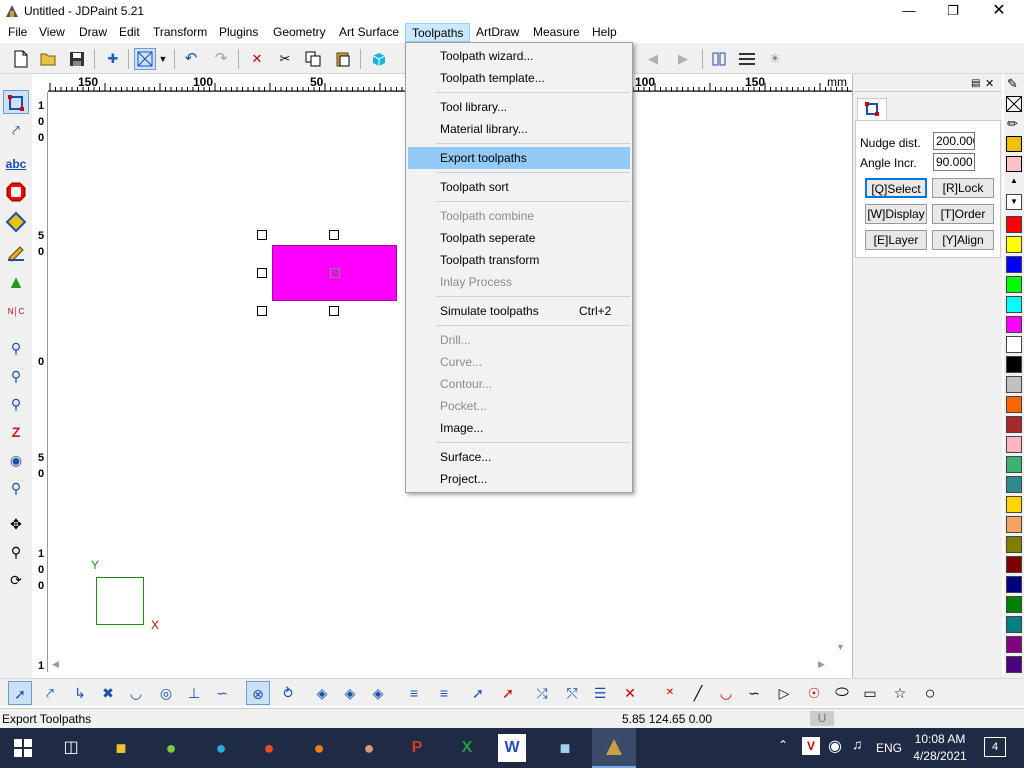 This screenshot has height=768, width=1024. Describe the element at coordinates (975, 83) in the screenshot. I see `panel-dock-icon: ▤` at that location.